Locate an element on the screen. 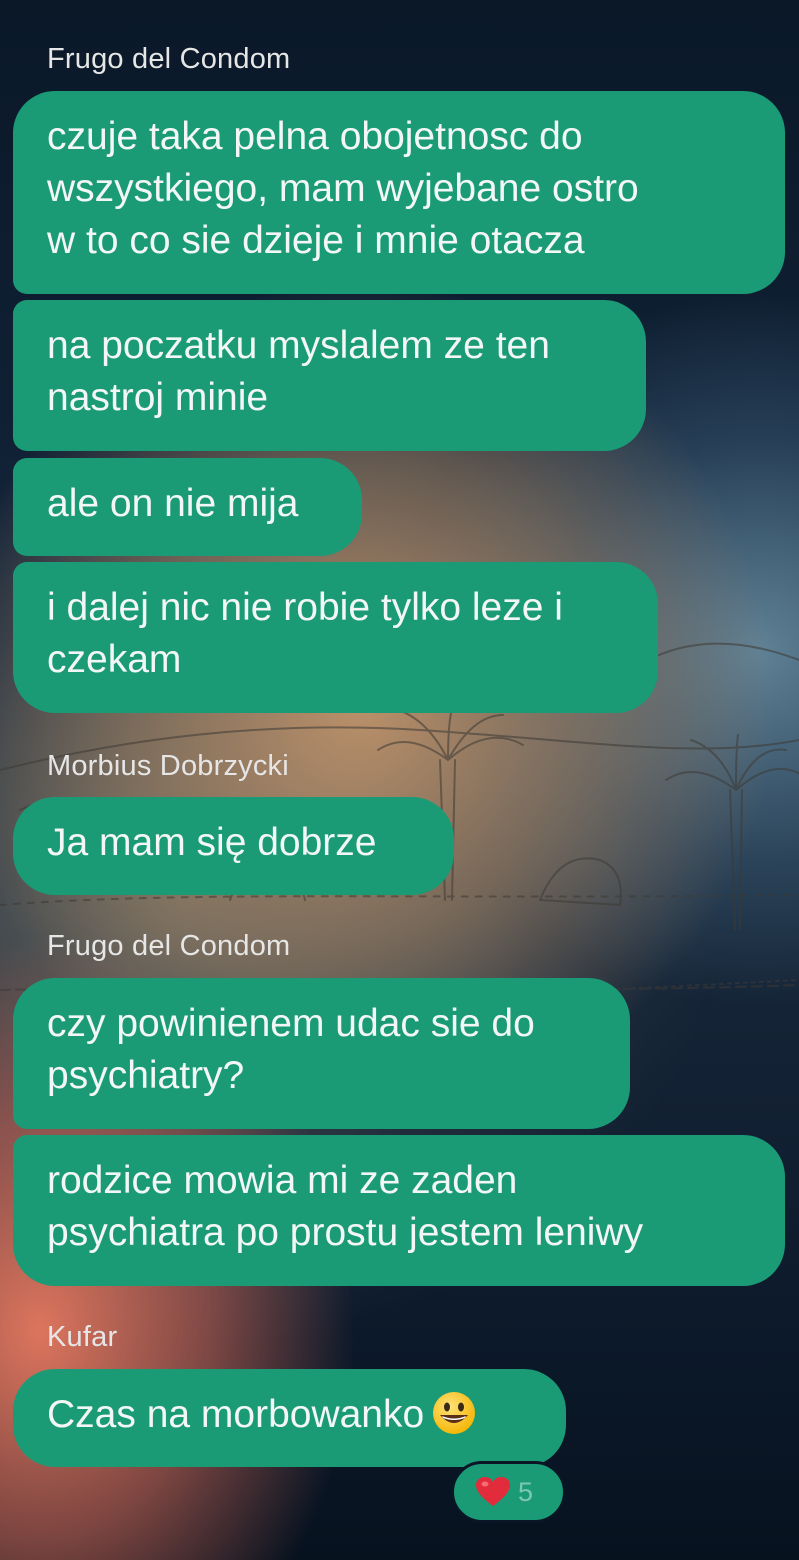 The image size is (799, 1560). heart-icon is located at coordinates (493, 1491).